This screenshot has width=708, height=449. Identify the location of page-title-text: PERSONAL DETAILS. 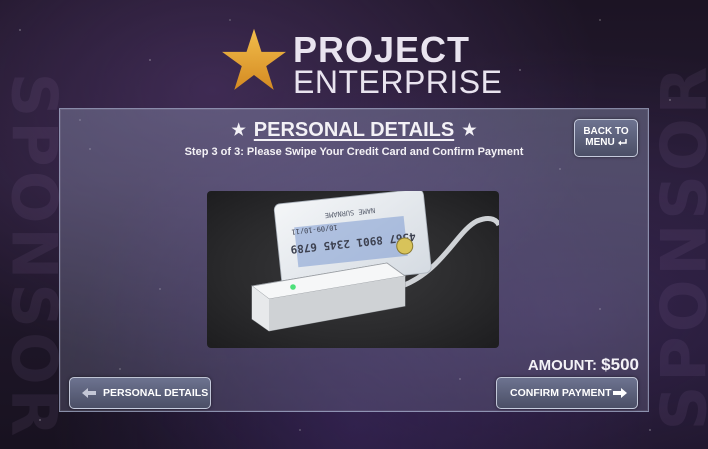
(354, 130).